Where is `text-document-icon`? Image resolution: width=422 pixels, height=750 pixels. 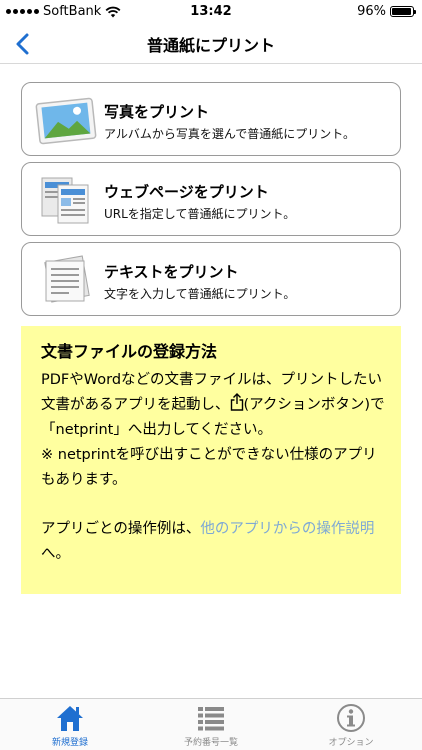
text-document-icon is located at coordinates (67, 279).